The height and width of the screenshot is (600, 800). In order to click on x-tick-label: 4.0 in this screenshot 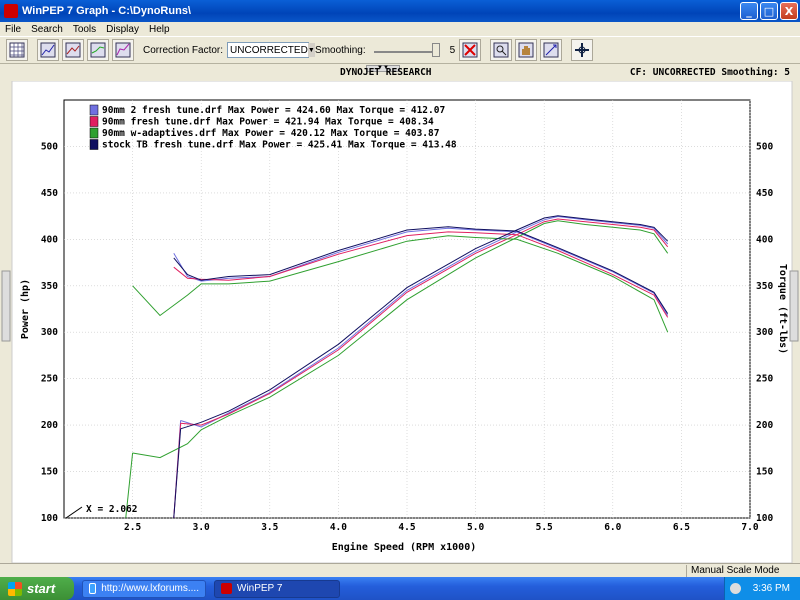, I will do `click(338, 527)`.